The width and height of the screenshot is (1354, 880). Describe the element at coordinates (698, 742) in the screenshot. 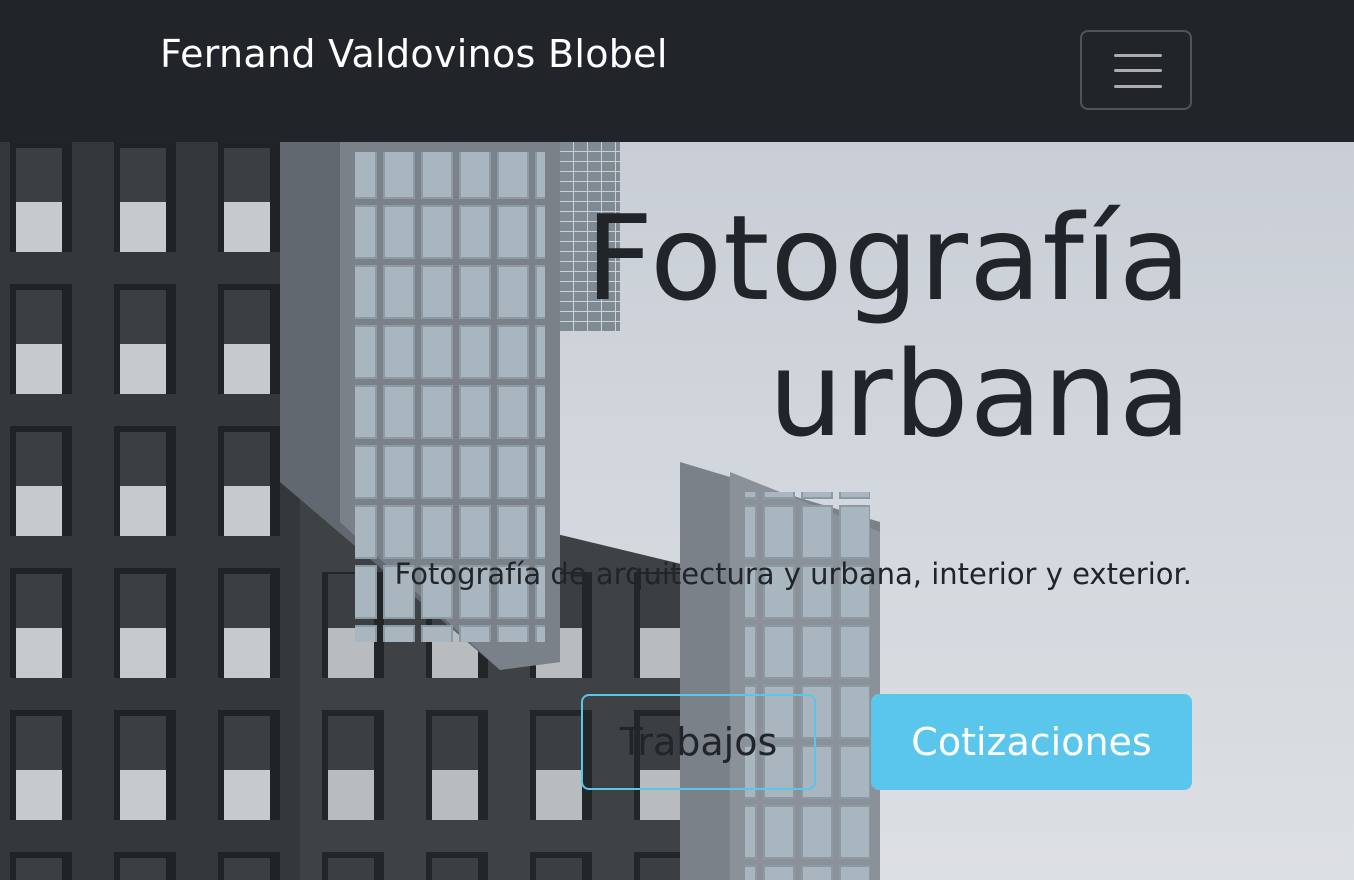

I see `works-button: Trabajos` at that location.